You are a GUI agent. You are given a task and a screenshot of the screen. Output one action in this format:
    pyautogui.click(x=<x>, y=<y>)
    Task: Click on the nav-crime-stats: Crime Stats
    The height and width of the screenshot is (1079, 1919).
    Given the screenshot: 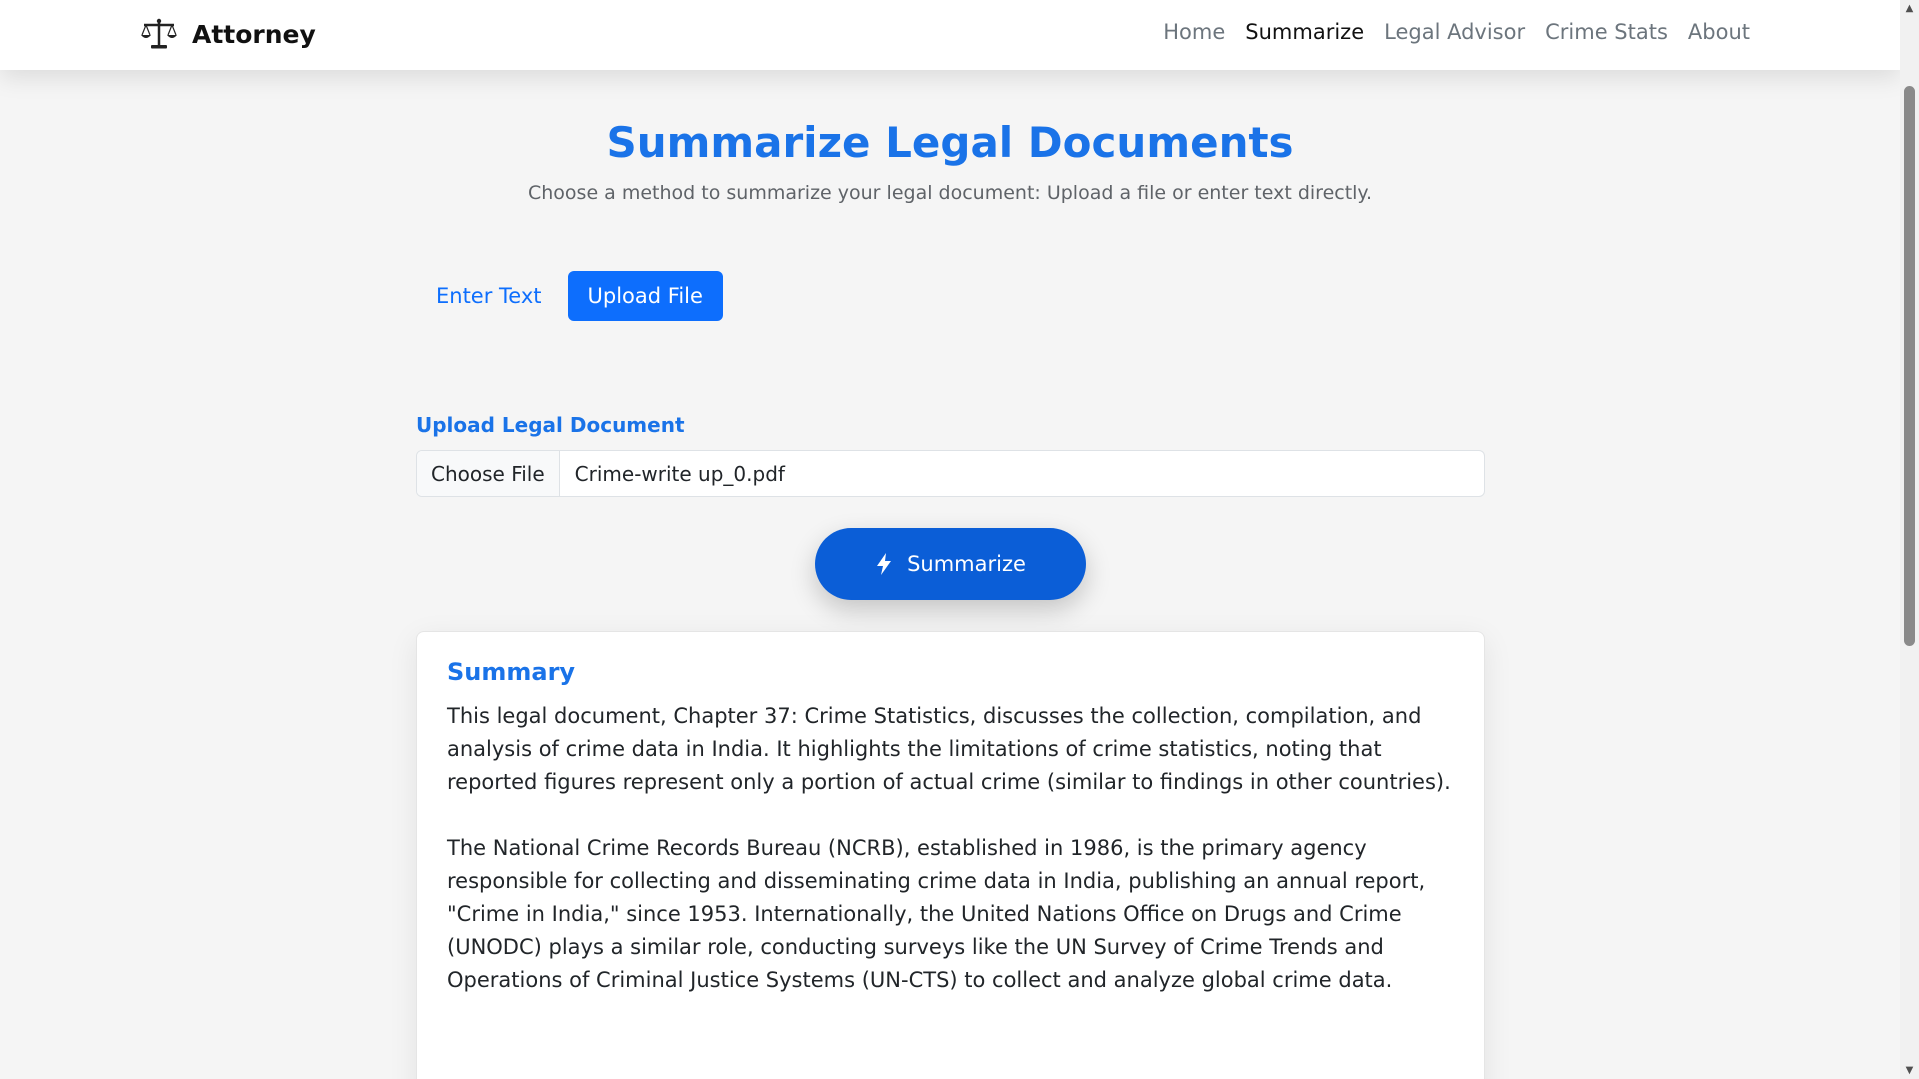 What is the action you would take?
    pyautogui.click(x=1606, y=32)
    